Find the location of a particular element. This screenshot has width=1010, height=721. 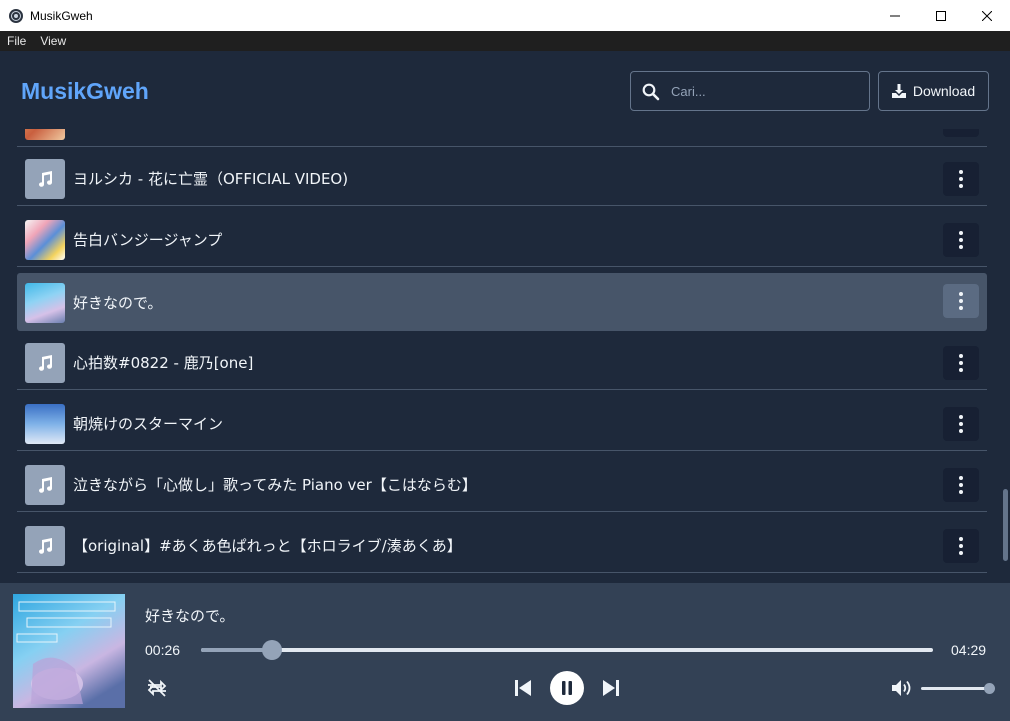

list-item: 泣きながら「心做し」歌ってみた Piano ver【こはならむ】 is located at coordinates (502, 483).